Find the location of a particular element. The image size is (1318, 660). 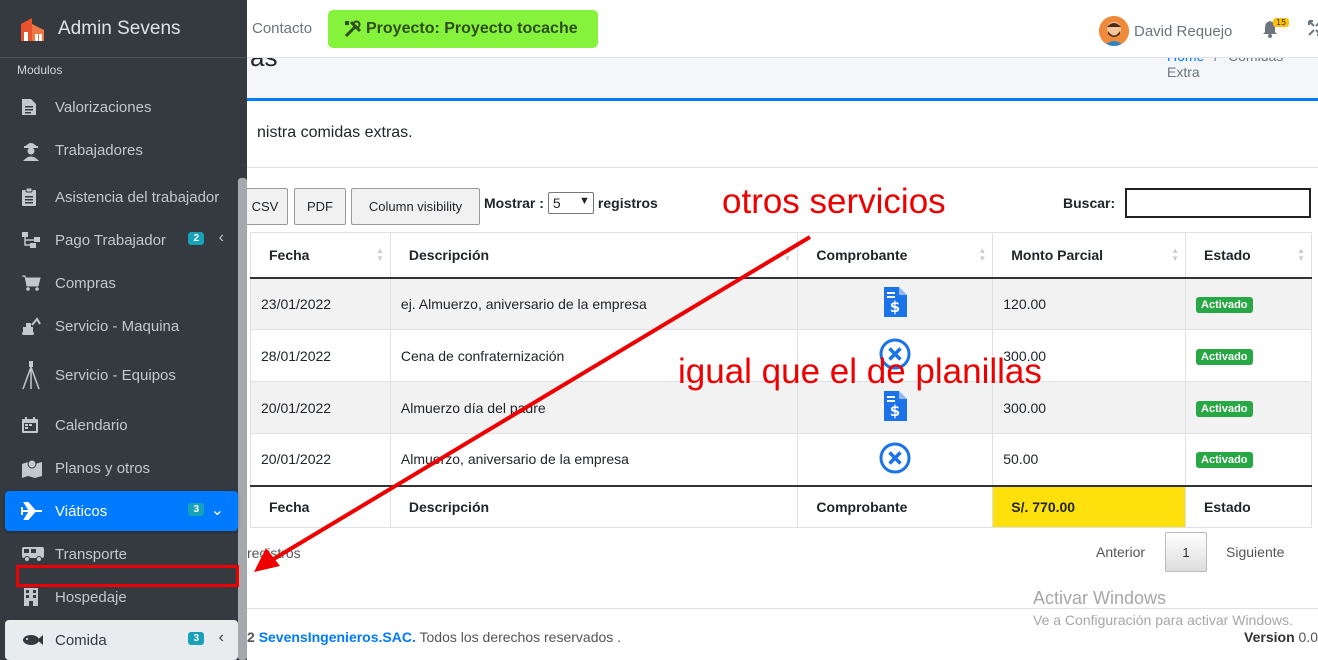

column-header-comprobante: Comprobante ▲ ▼ is located at coordinates (895, 255).